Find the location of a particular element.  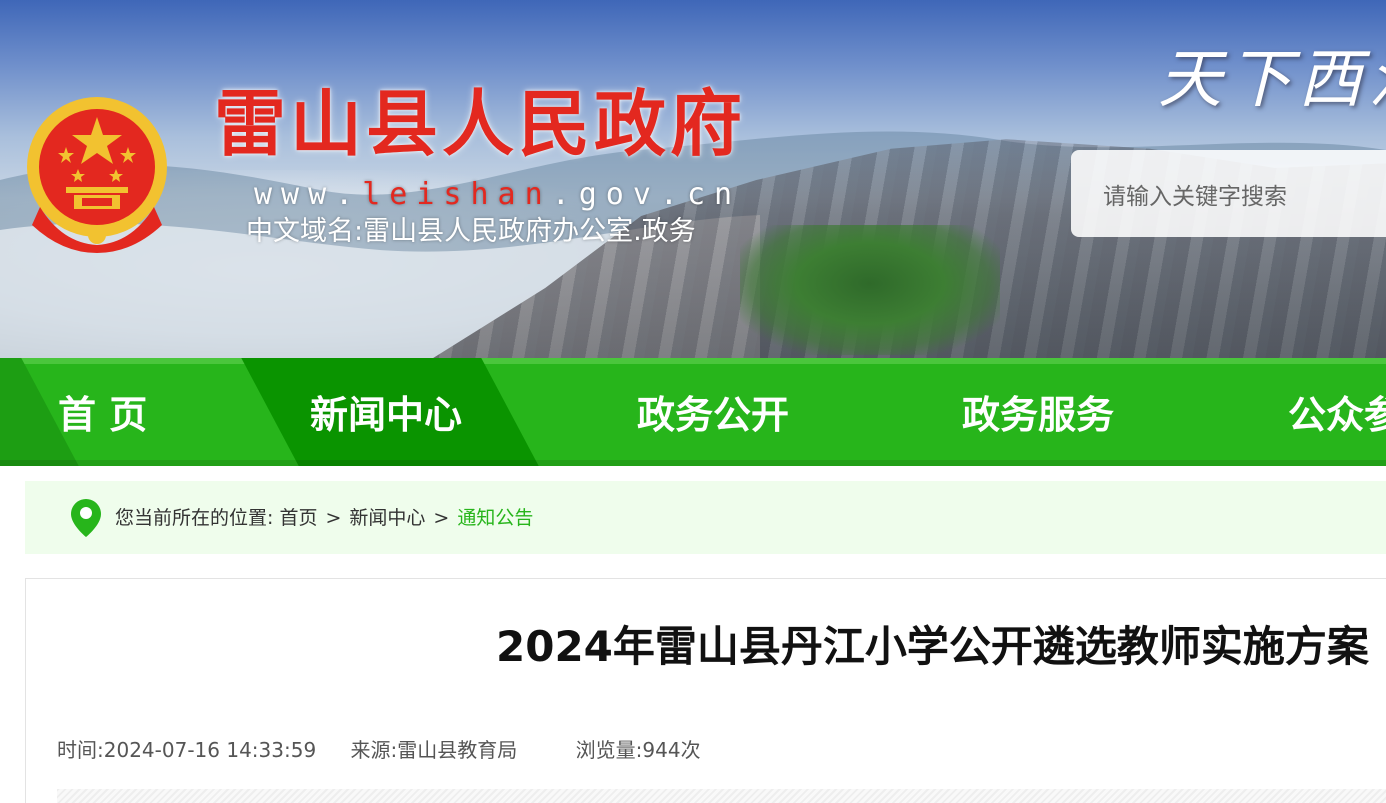

meta-time: 2024-07-16 14:33:59 is located at coordinates (210, 750).